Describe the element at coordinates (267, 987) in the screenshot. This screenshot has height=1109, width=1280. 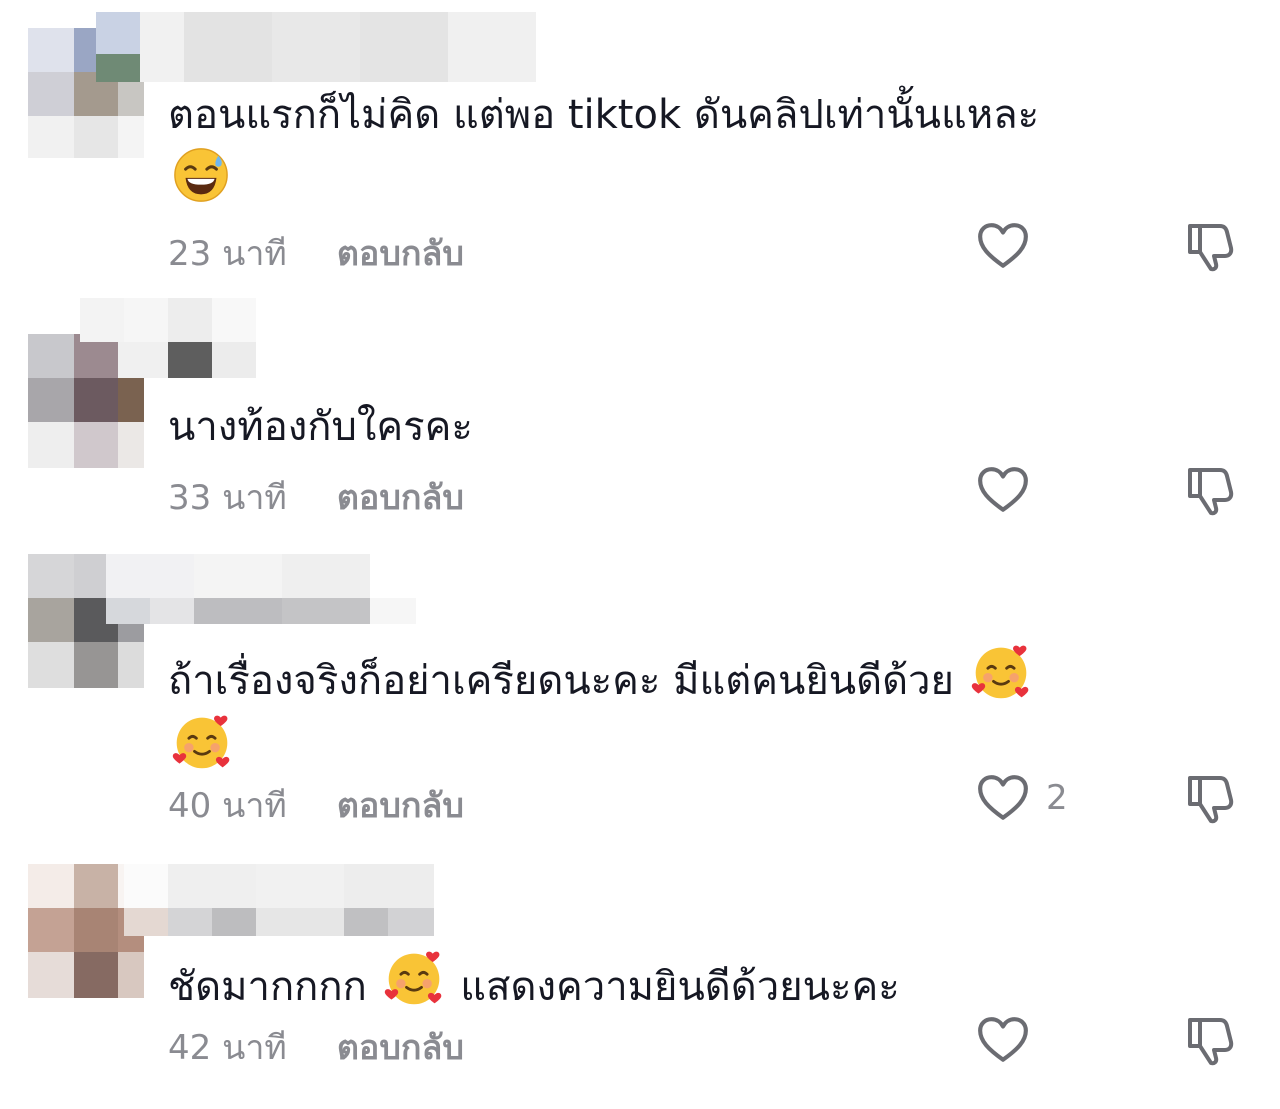
I see `comment-body: ชัดมากกกก` at that location.